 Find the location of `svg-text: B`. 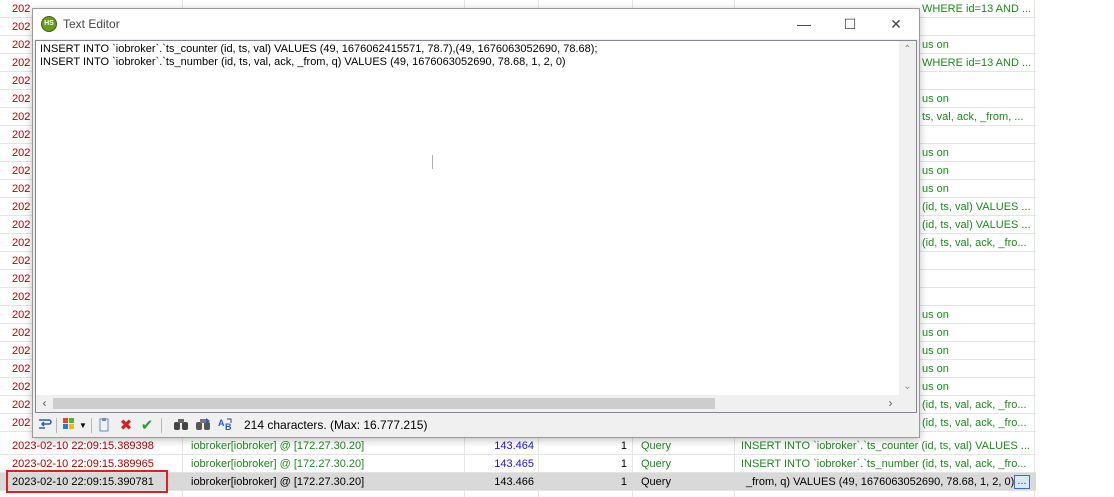

svg-text: B is located at coordinates (228, 426).